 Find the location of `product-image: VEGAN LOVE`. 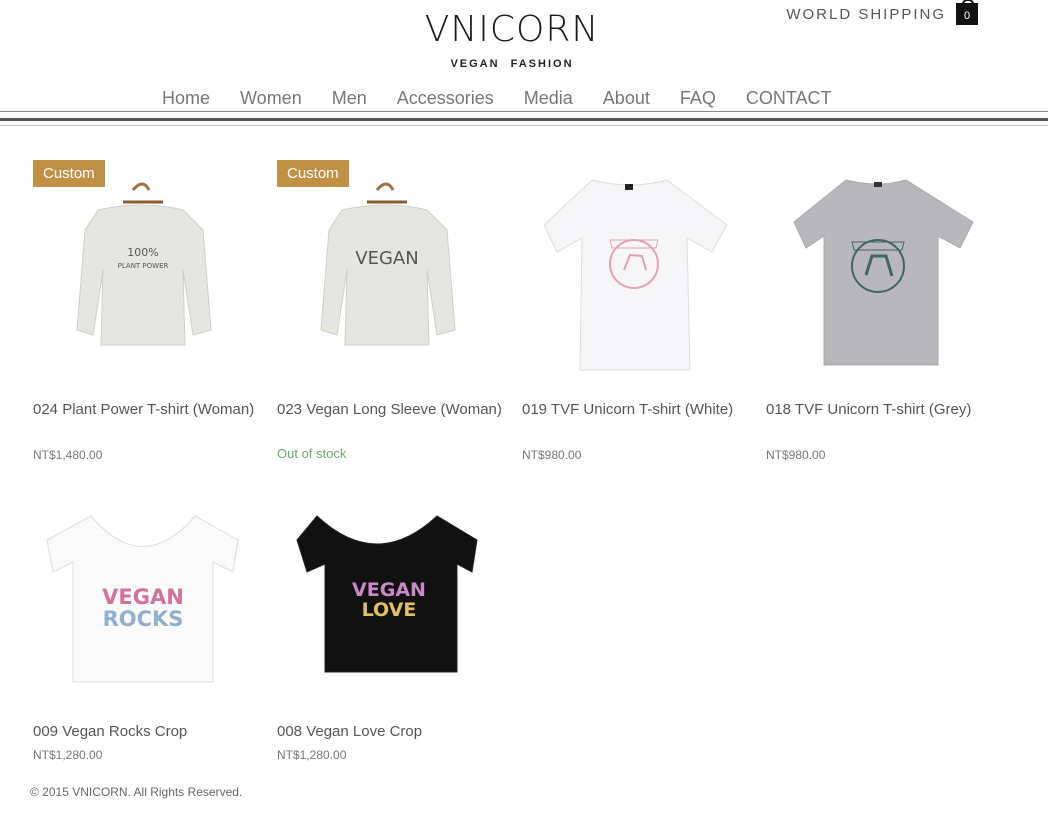

product-image: VEGAN LOVE is located at coordinates (387, 599).